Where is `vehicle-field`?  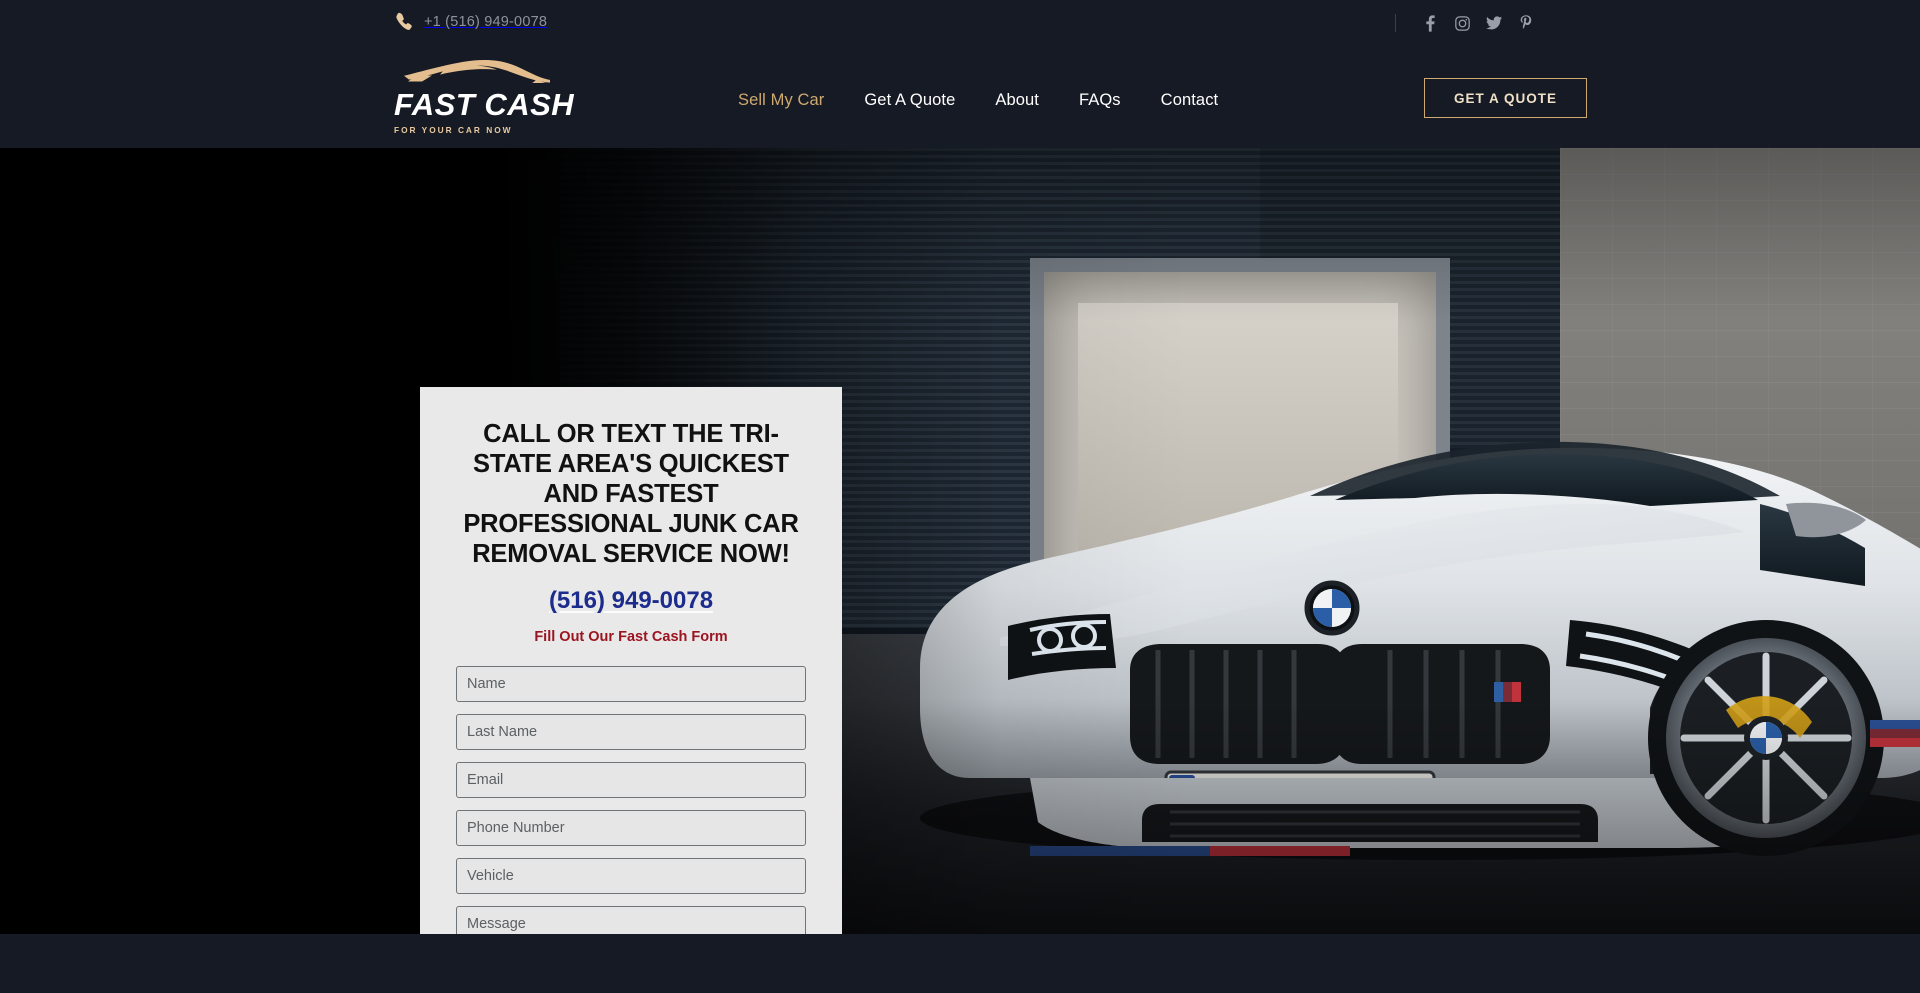
vehicle-field is located at coordinates (631, 876).